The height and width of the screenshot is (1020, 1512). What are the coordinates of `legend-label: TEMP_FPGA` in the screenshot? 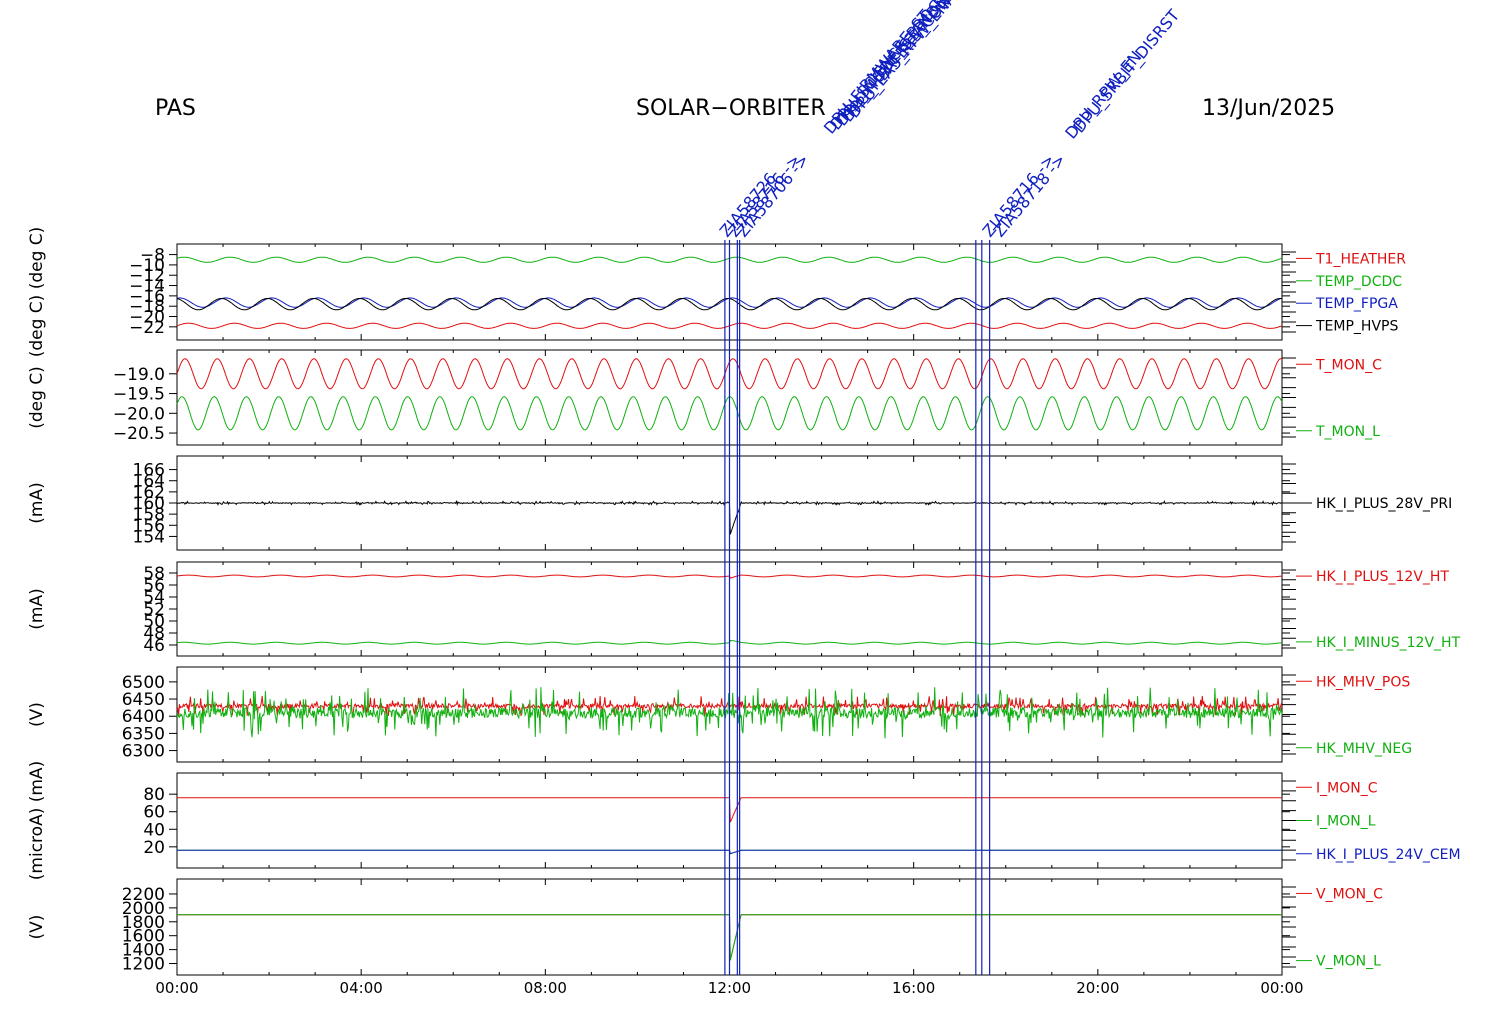 It's located at (1356, 304).